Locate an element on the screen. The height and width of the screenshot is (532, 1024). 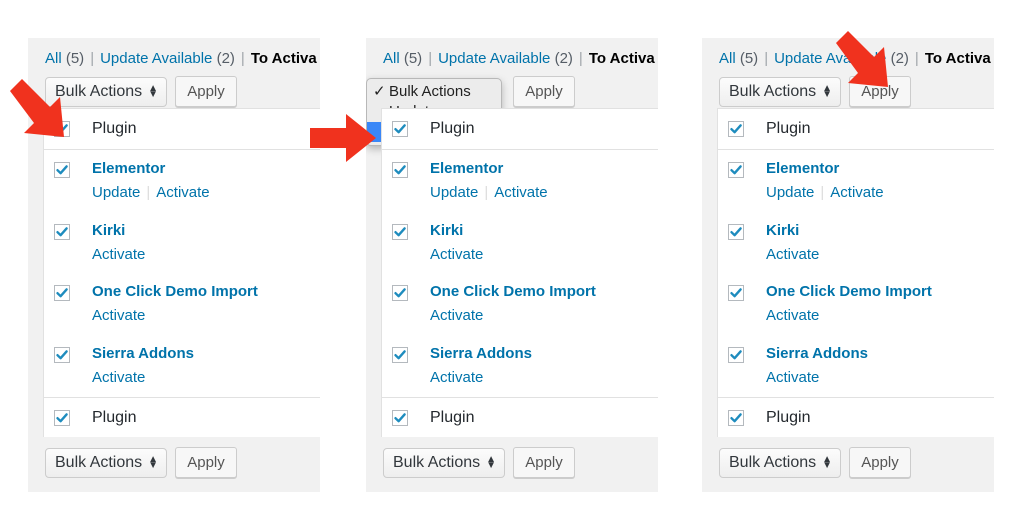
checkmark-icon: ✓ is located at coordinates (379, 91).